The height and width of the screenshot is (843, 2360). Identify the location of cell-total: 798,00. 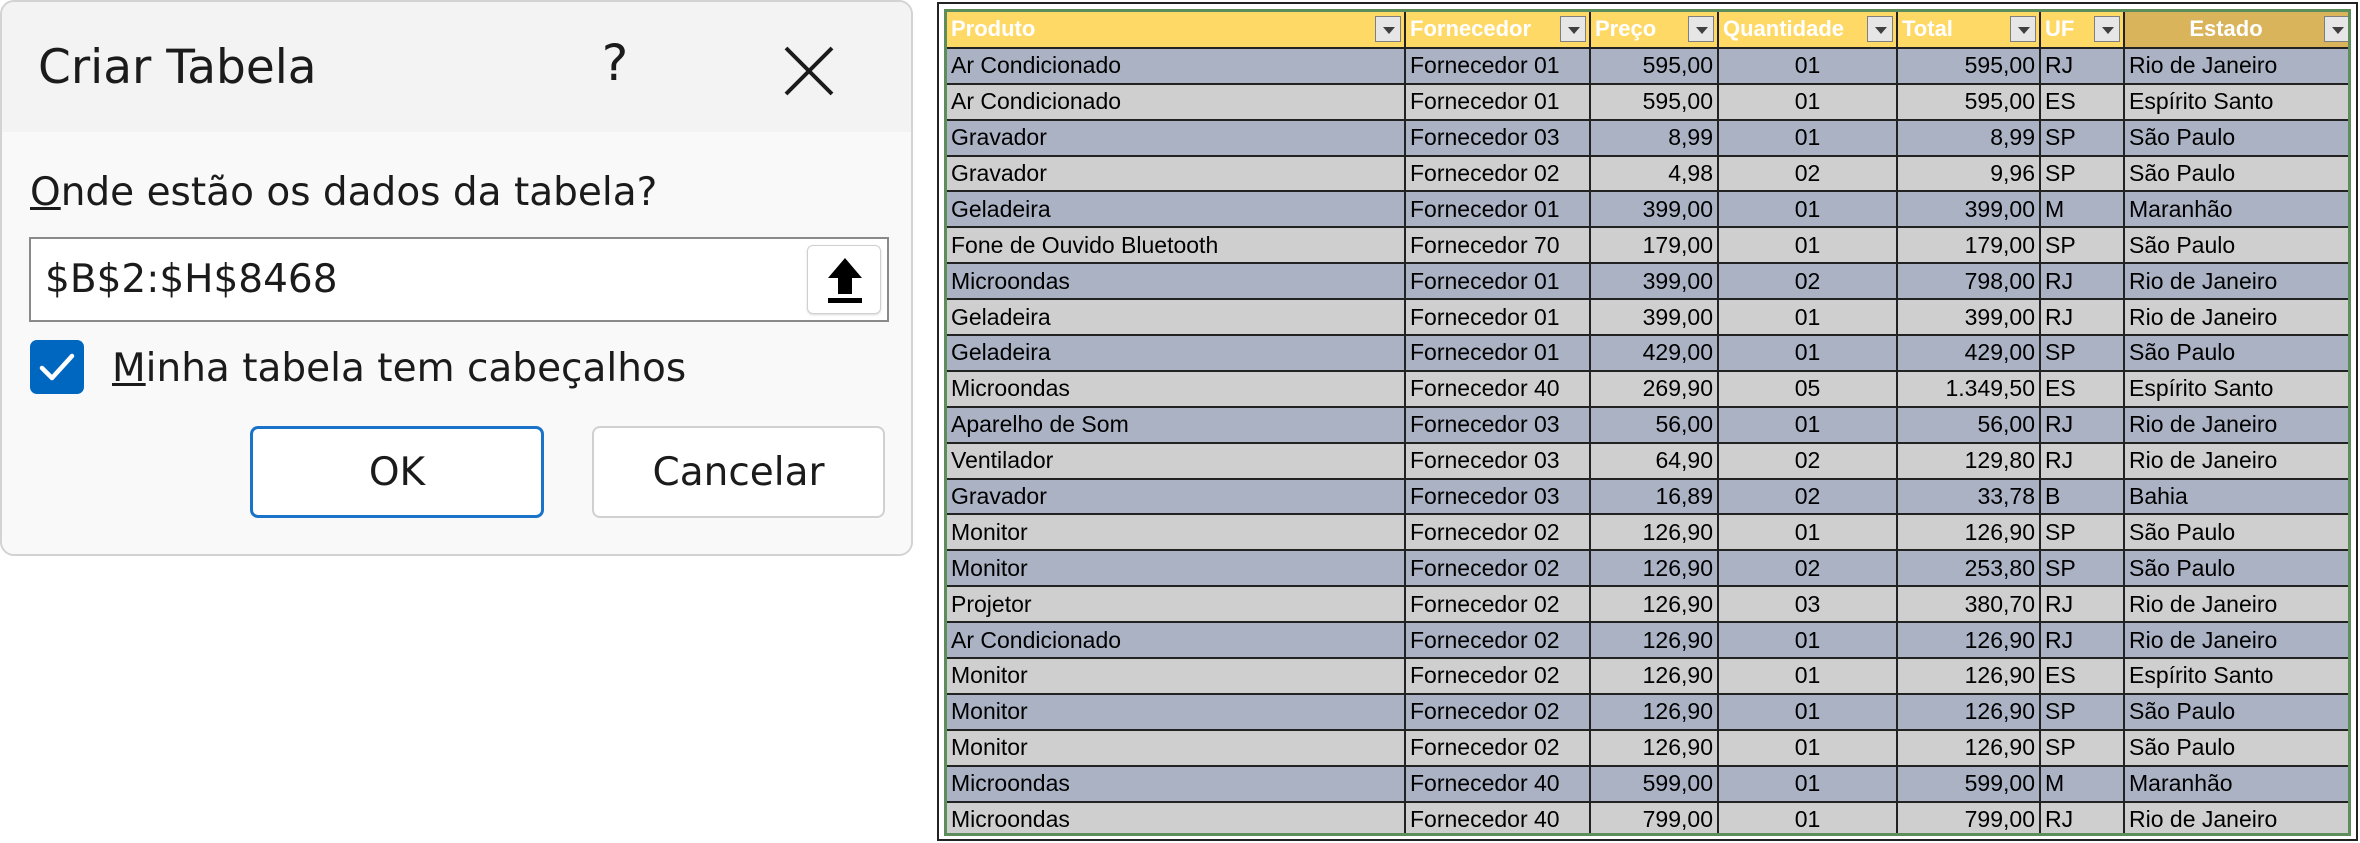
(1969, 282).